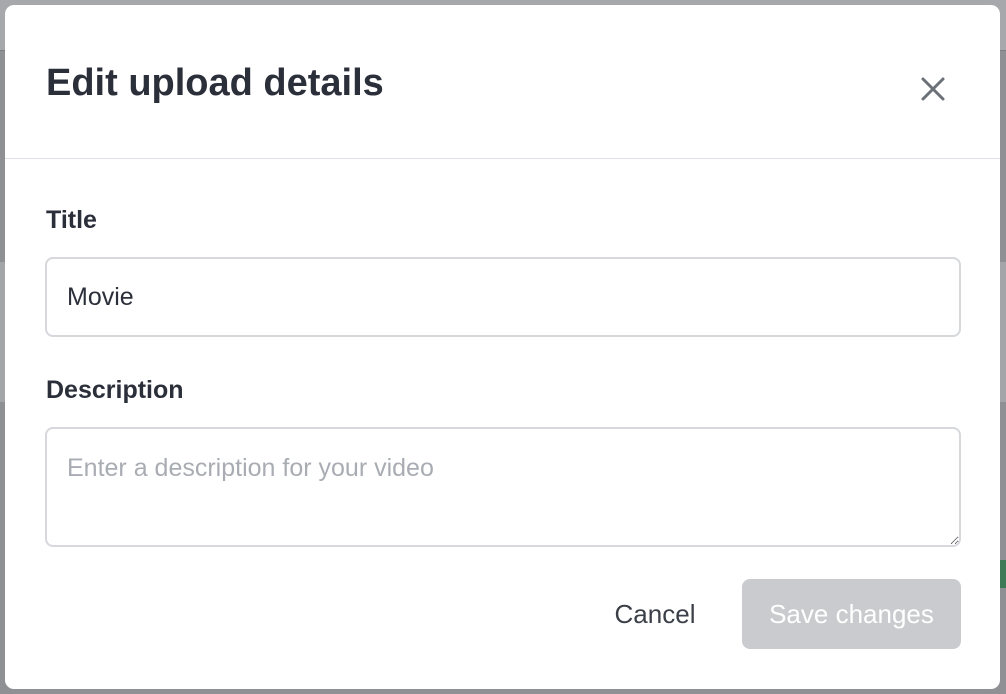 The height and width of the screenshot is (694, 1006). I want to click on title-label: Title, so click(71, 220).